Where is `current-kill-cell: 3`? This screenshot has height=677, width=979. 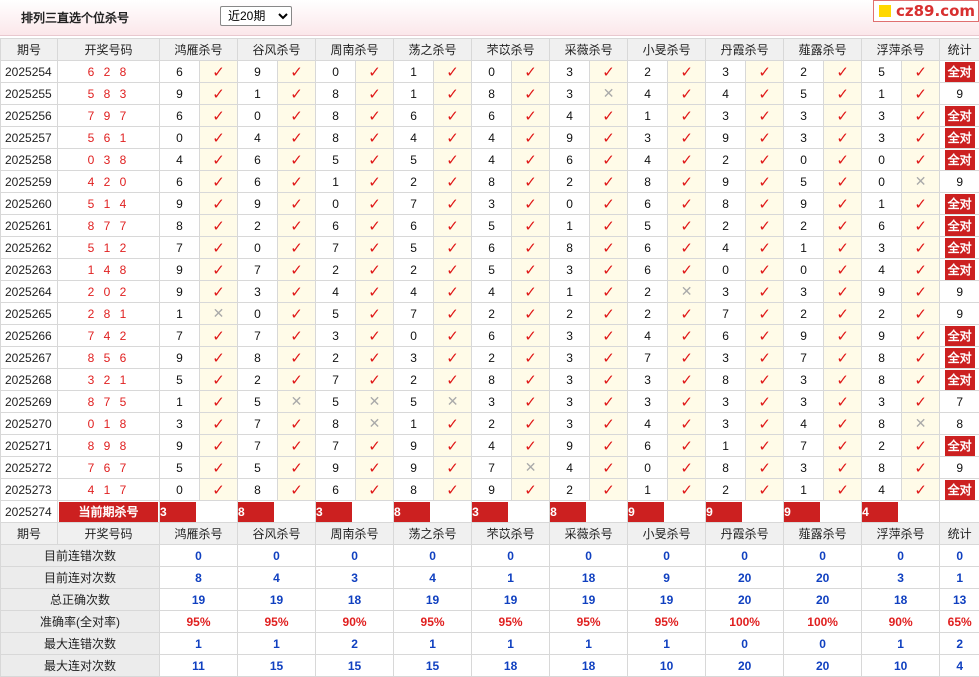 current-kill-cell: 3 is located at coordinates (511, 512).